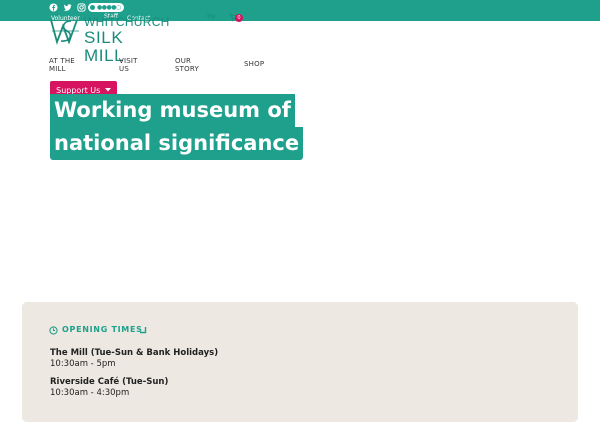  Describe the element at coordinates (187, 69) in the screenshot. I see `nav-label: STORY` at that location.